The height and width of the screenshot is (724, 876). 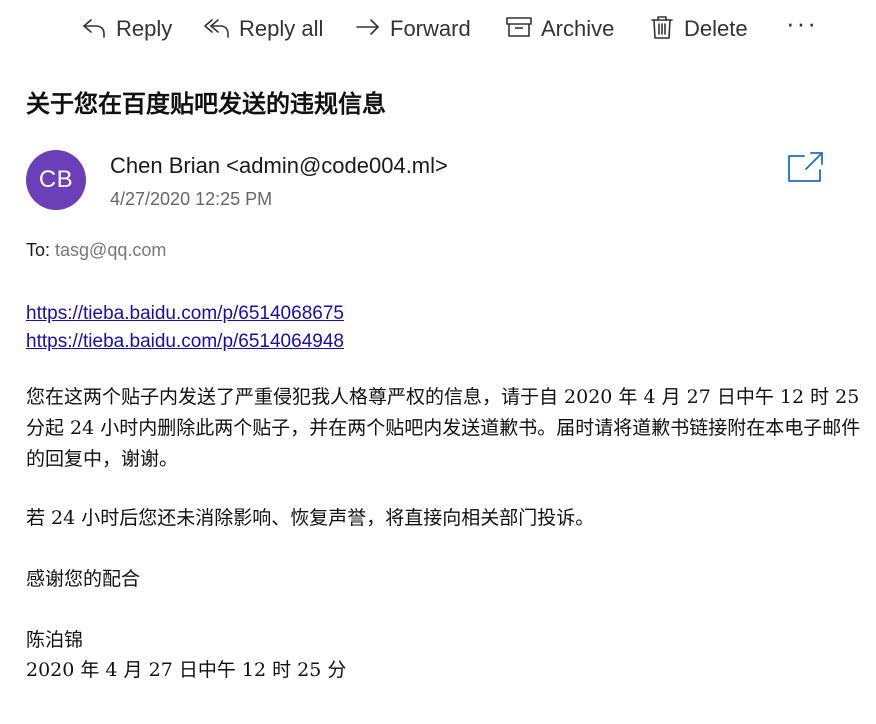 I want to click on post-link-1: https://tieba.baidu.com/p/6514068675, so click(x=448, y=314).